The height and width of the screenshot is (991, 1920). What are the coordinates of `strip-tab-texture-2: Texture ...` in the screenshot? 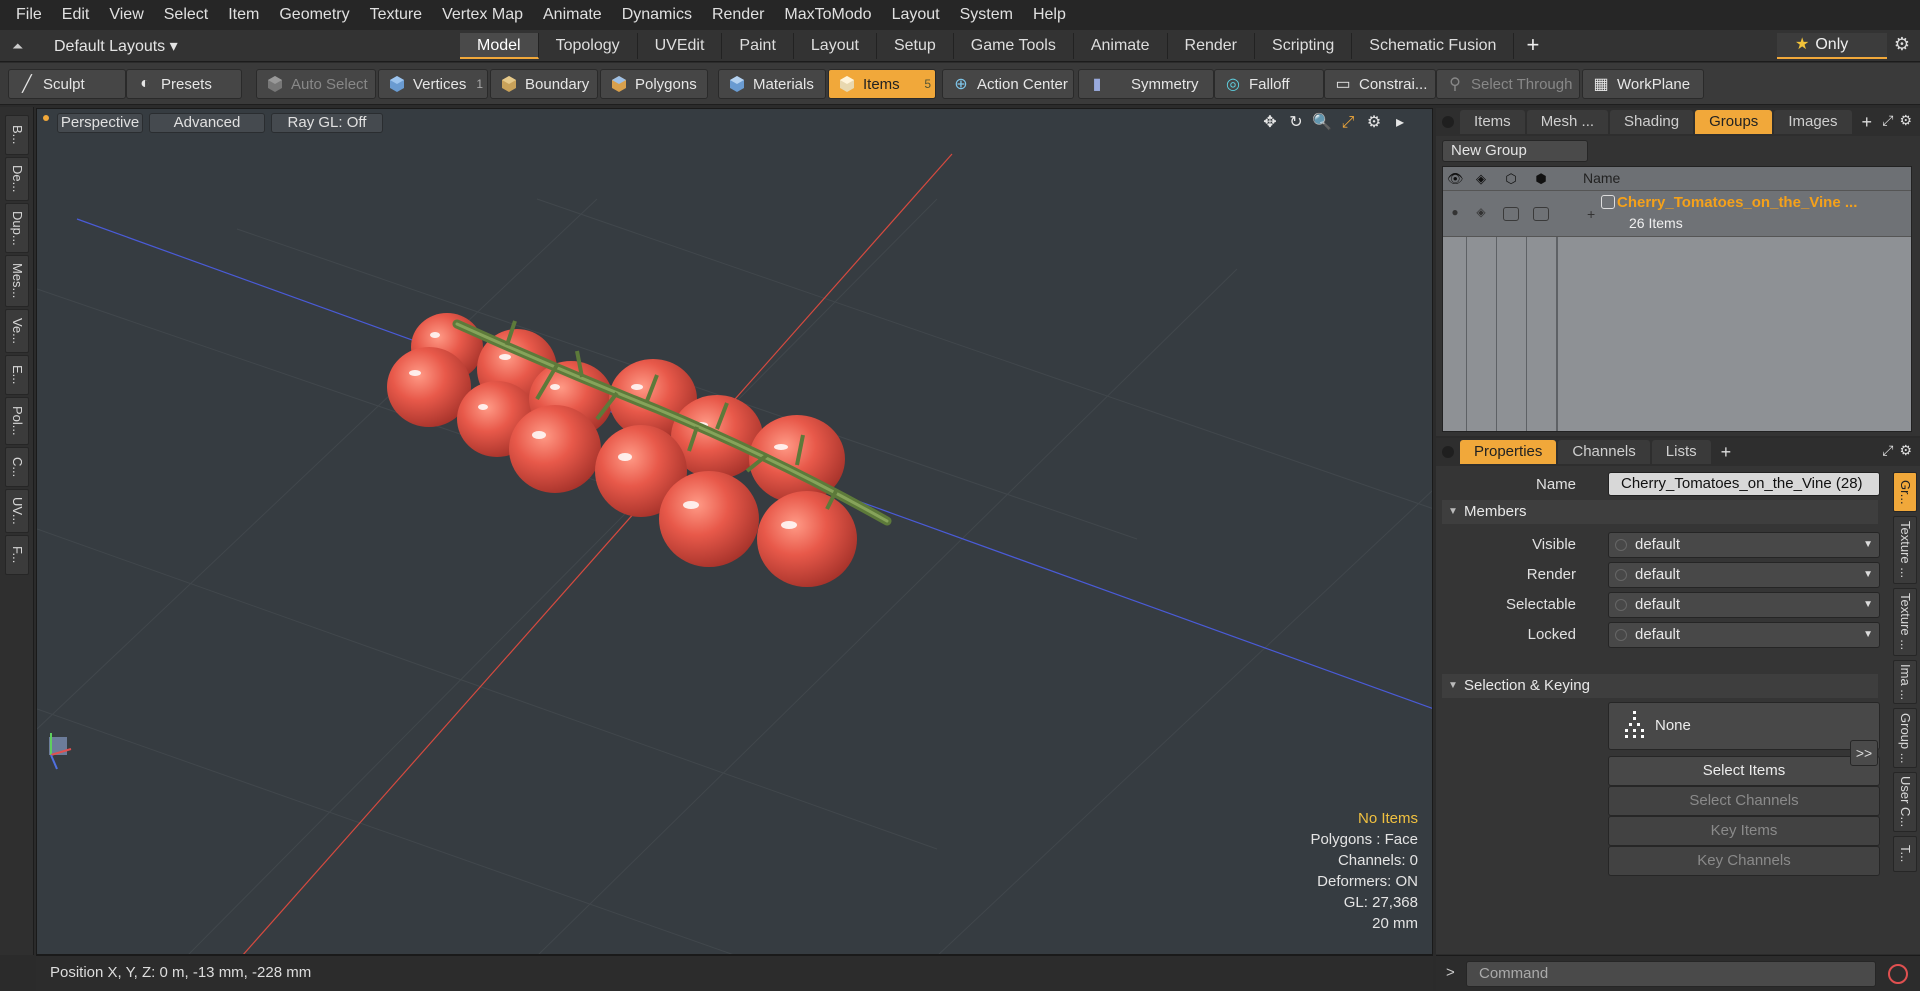 It's located at (1905, 622).